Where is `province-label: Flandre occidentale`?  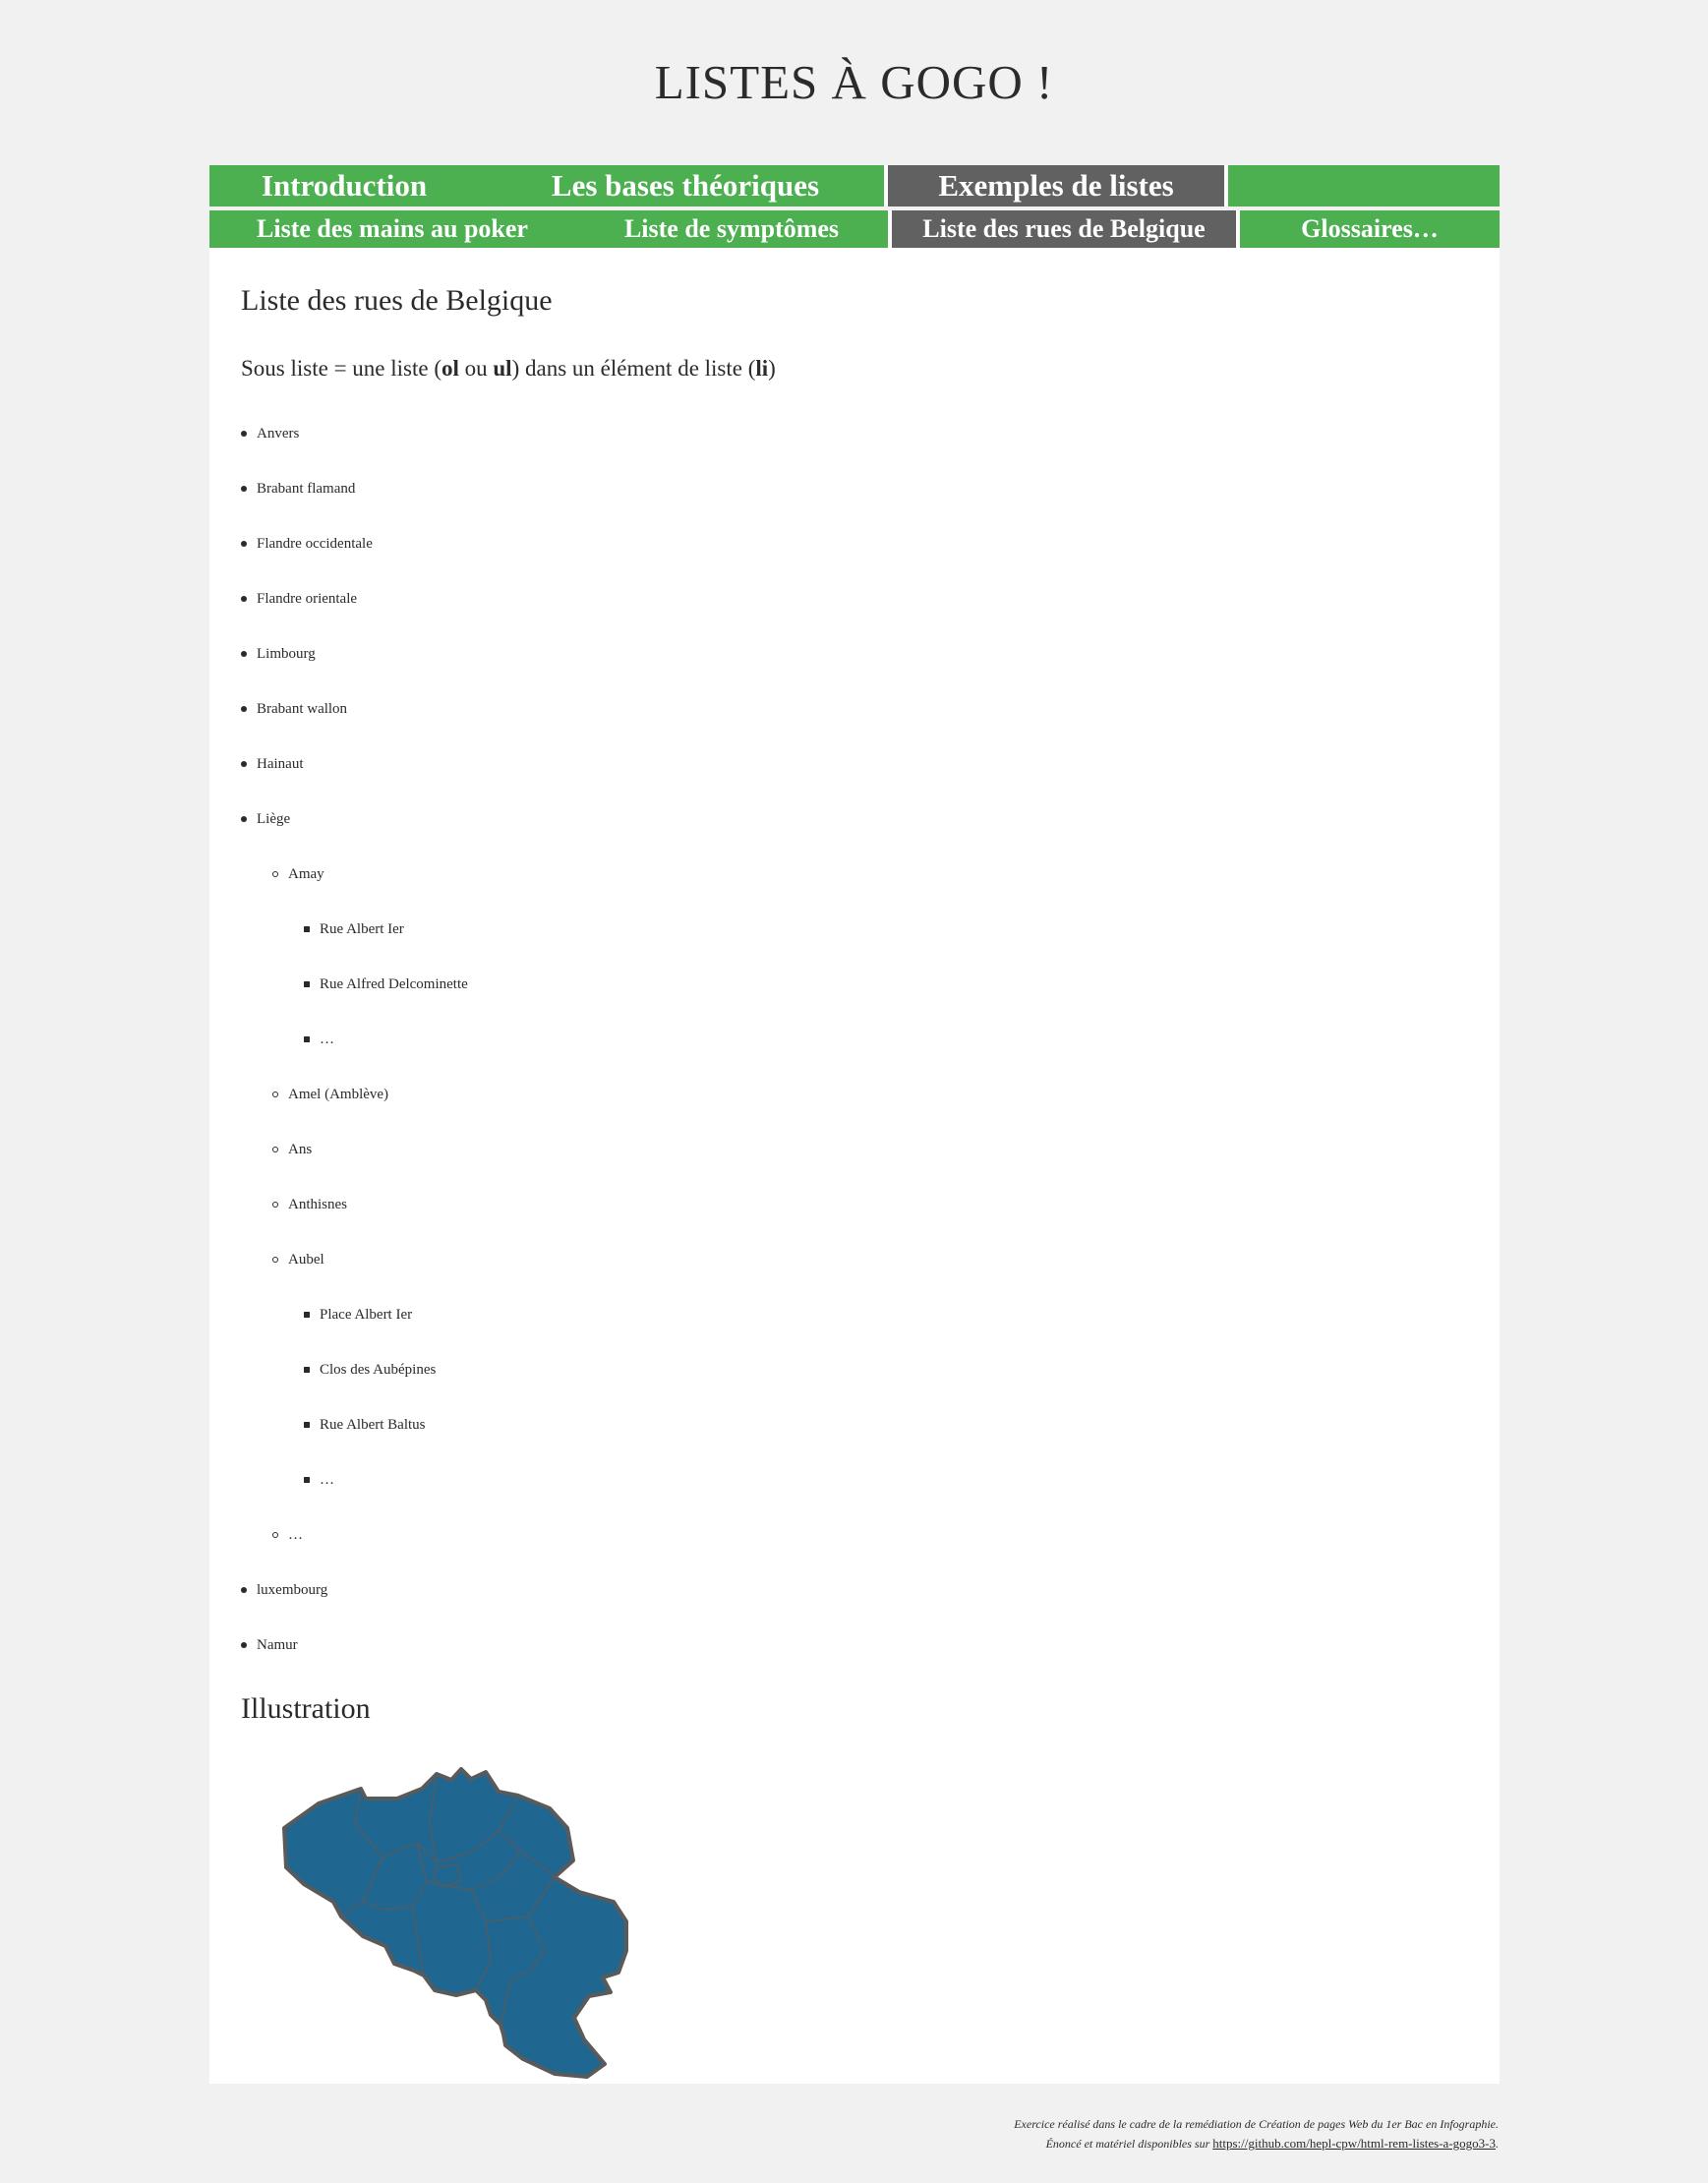
province-label: Flandre occidentale is located at coordinates (315, 544).